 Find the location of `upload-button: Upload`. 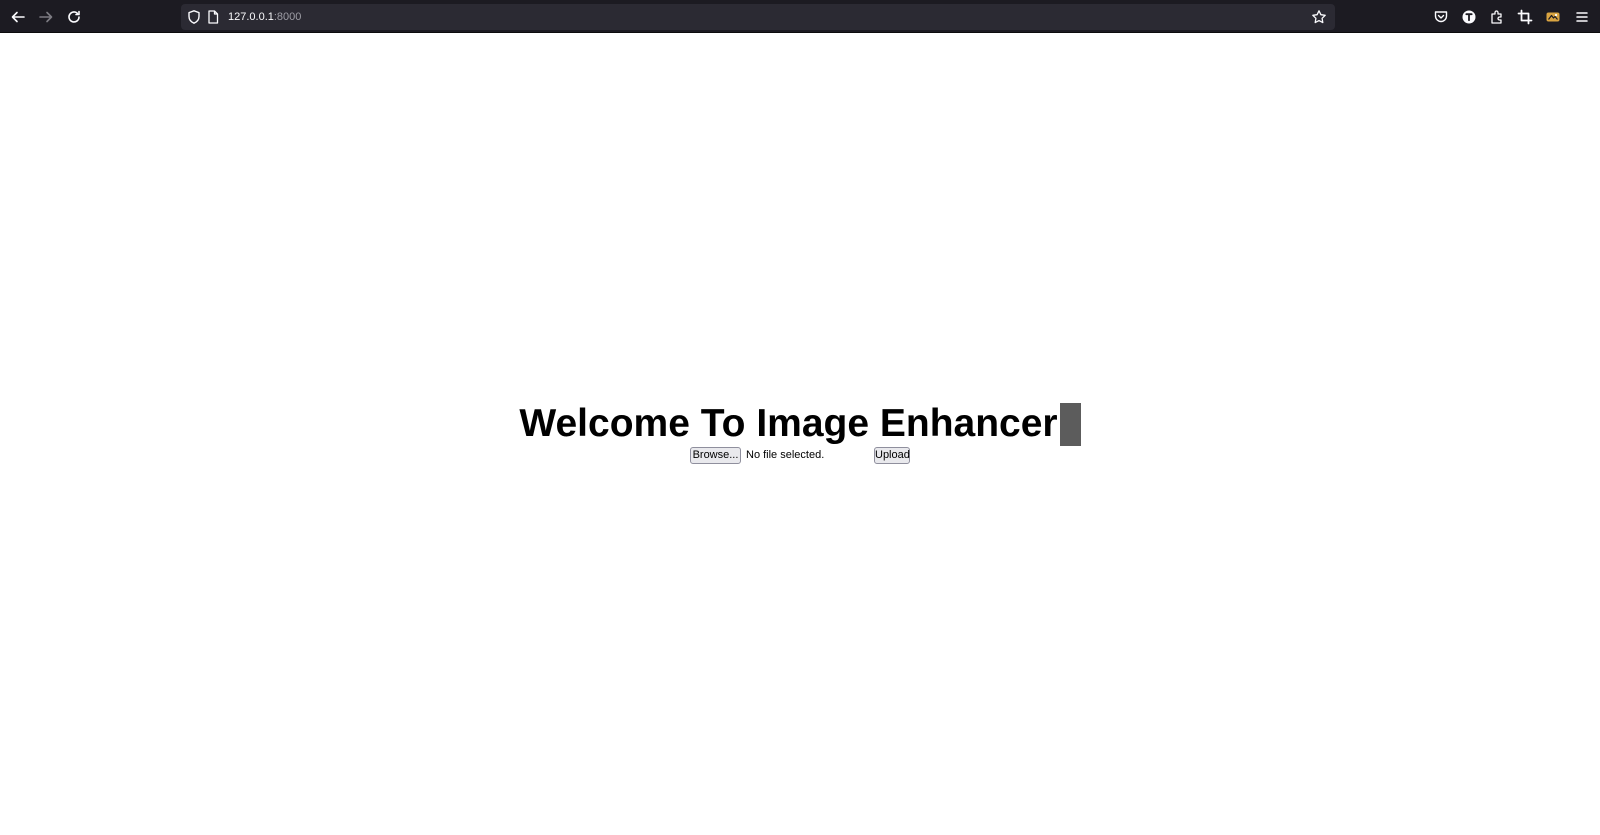

upload-button: Upload is located at coordinates (892, 455).